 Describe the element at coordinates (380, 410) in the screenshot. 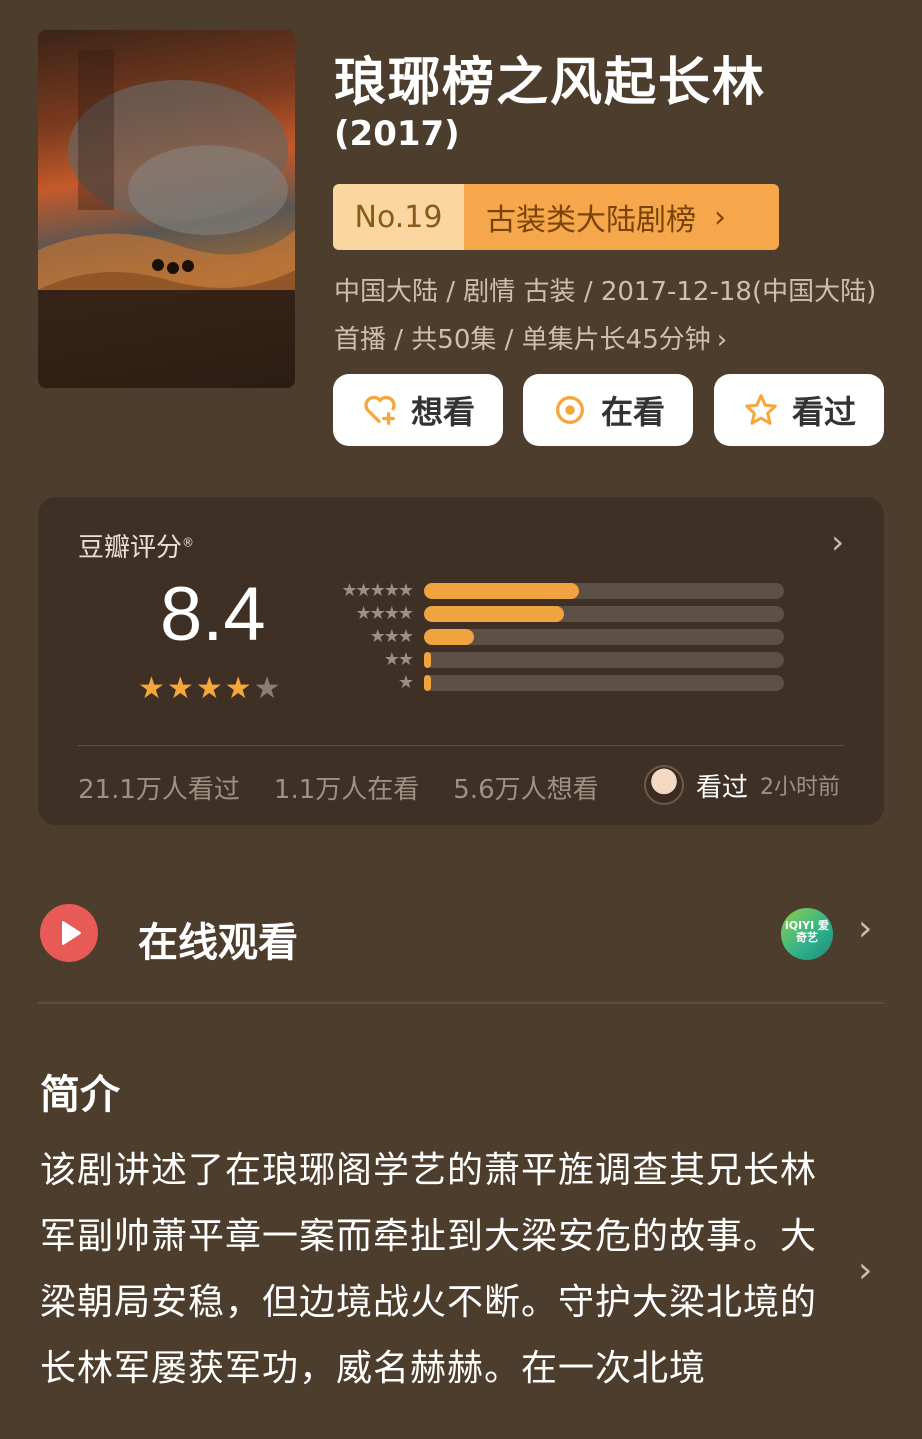

I see `heart-plus-icon` at that location.